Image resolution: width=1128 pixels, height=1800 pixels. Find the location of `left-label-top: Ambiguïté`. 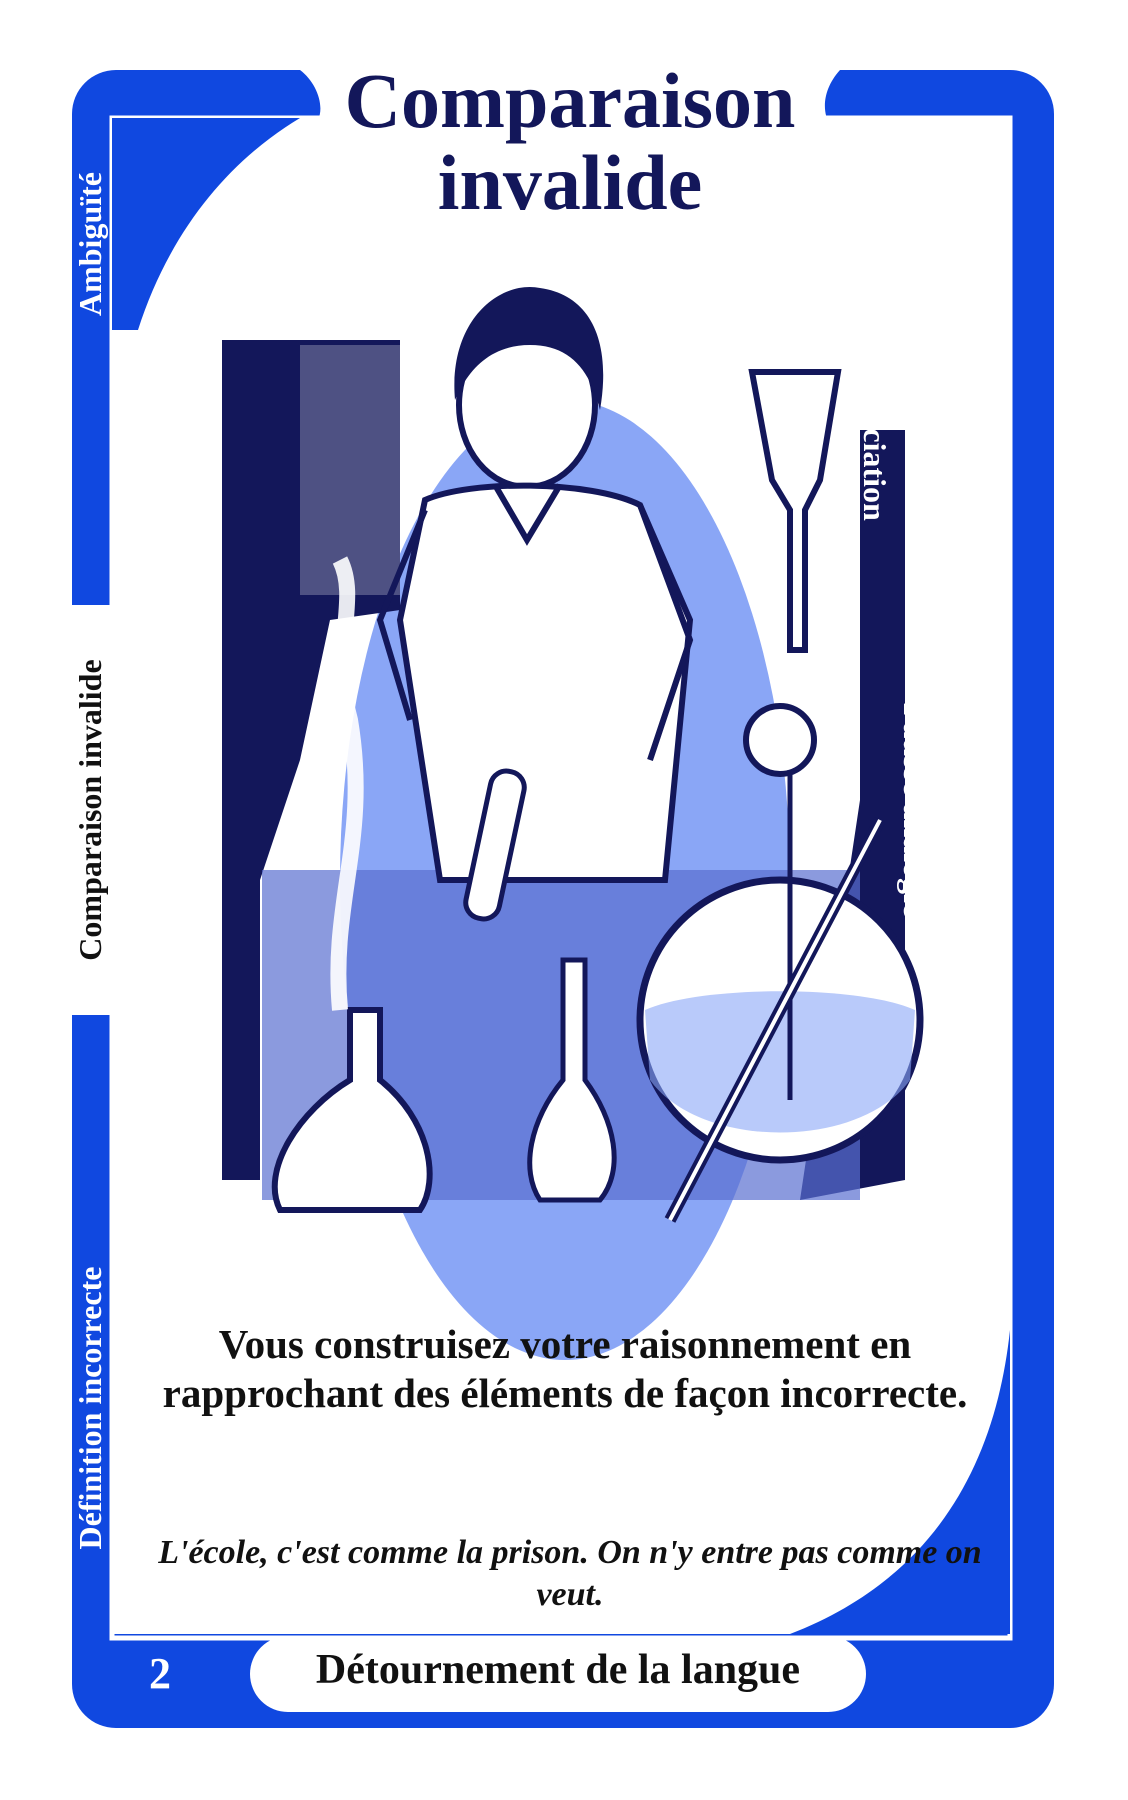

left-label-top: Ambiguïté is located at coordinates (90, 244).